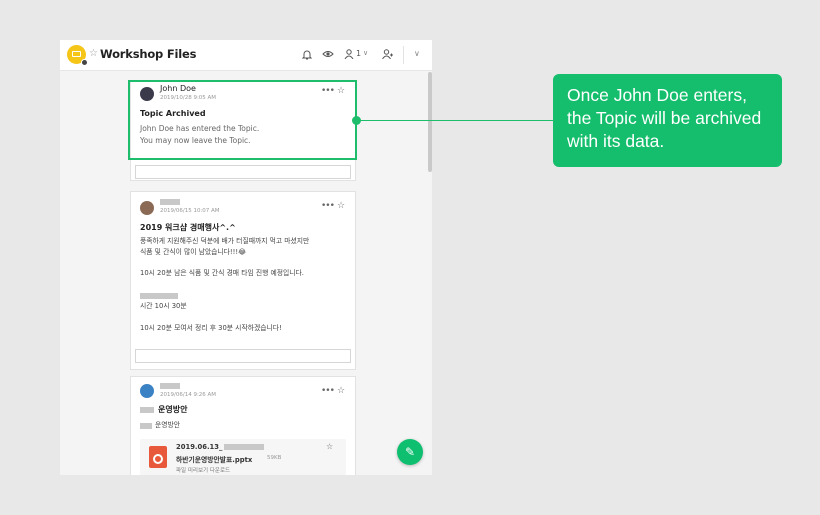 The width and height of the screenshot is (820, 515). Describe the element at coordinates (328, 54) in the screenshot. I see `eye-icon` at that location.